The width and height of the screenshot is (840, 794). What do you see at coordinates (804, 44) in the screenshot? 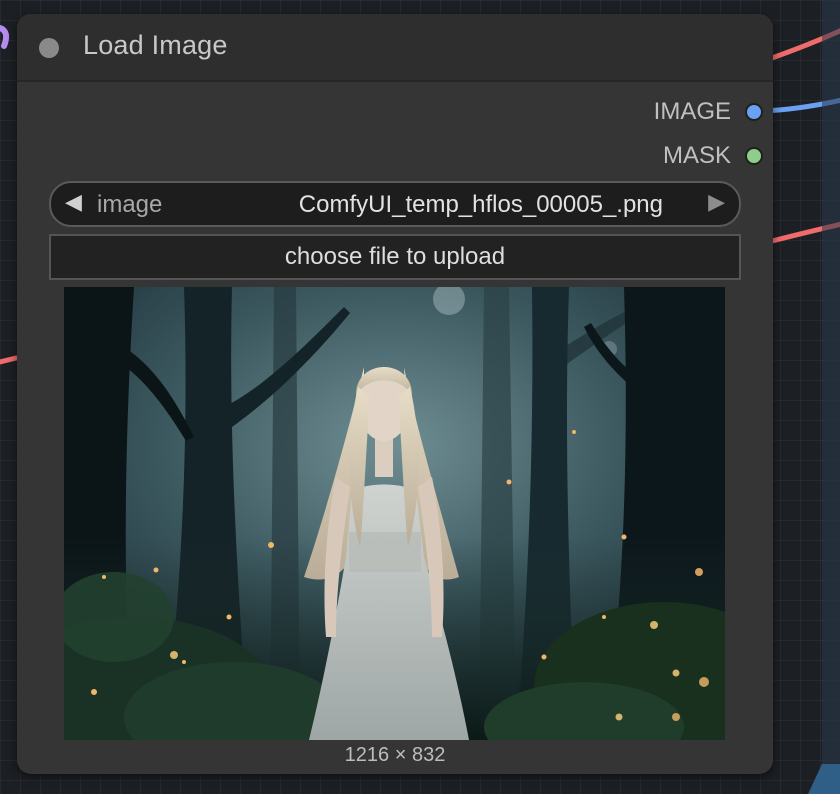
I see `wire-red-top` at bounding box center [804, 44].